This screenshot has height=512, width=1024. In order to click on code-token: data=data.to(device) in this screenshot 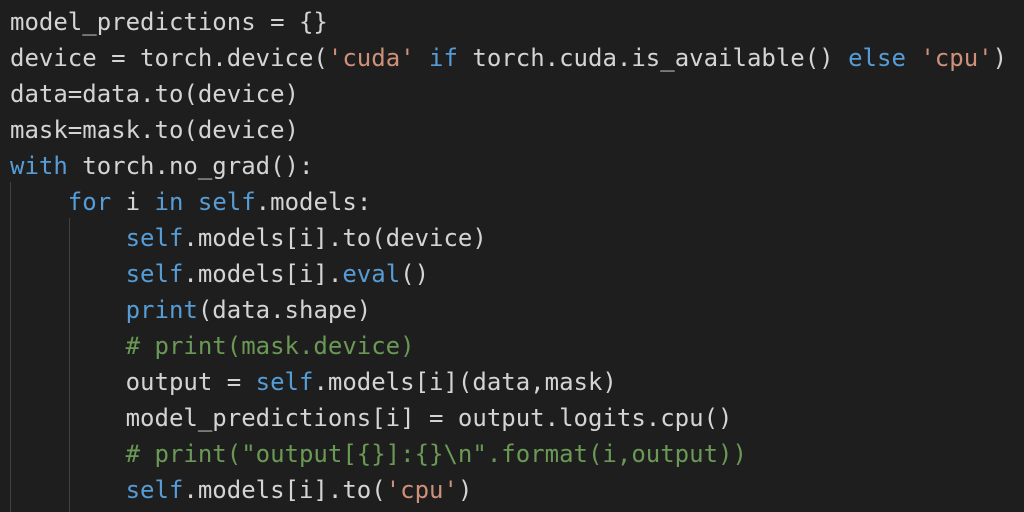, I will do `click(154, 94)`.